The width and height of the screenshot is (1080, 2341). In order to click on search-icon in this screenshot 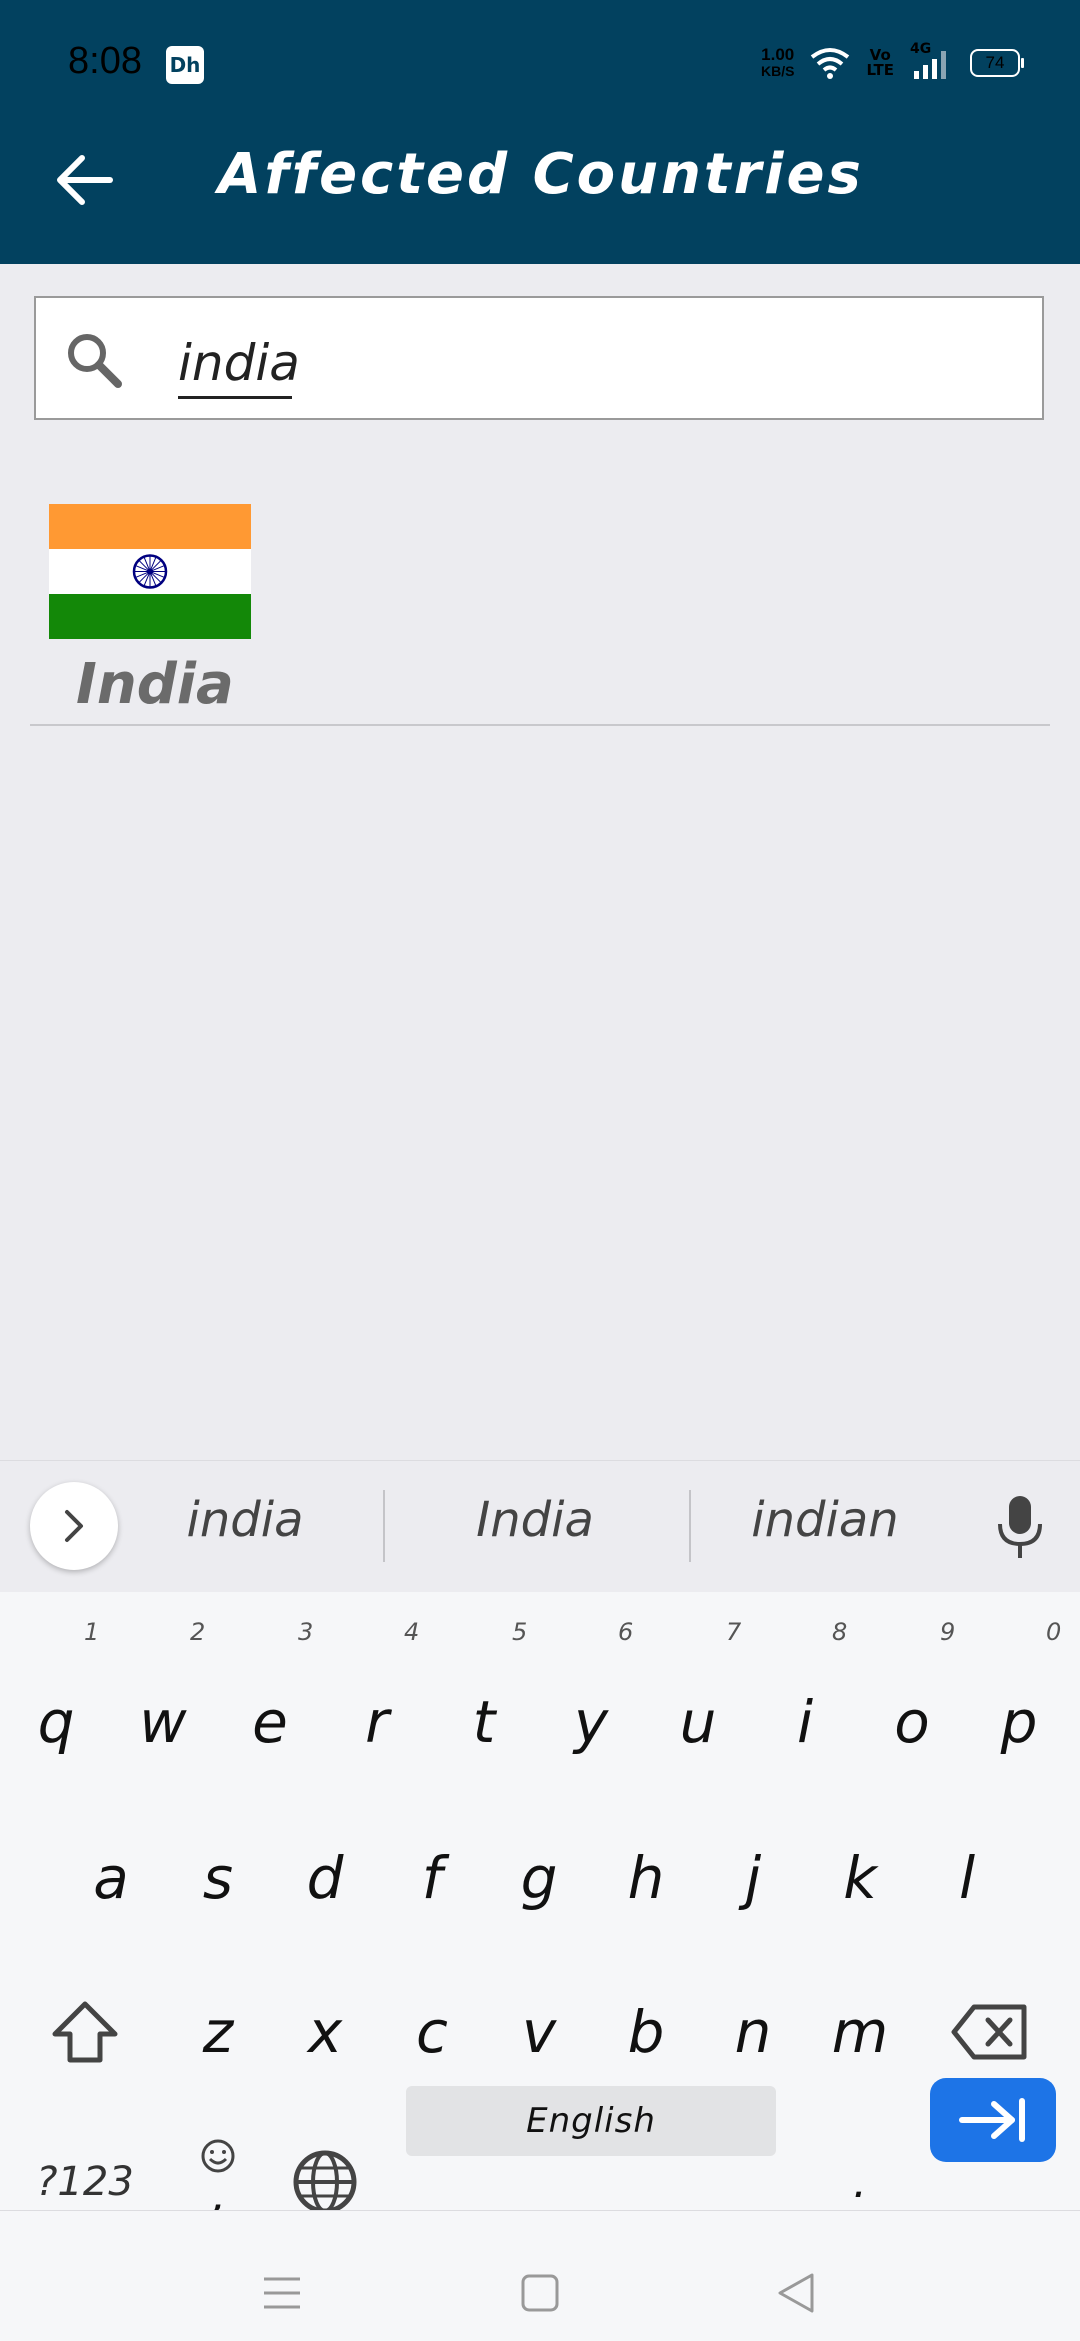, I will do `click(95, 361)`.